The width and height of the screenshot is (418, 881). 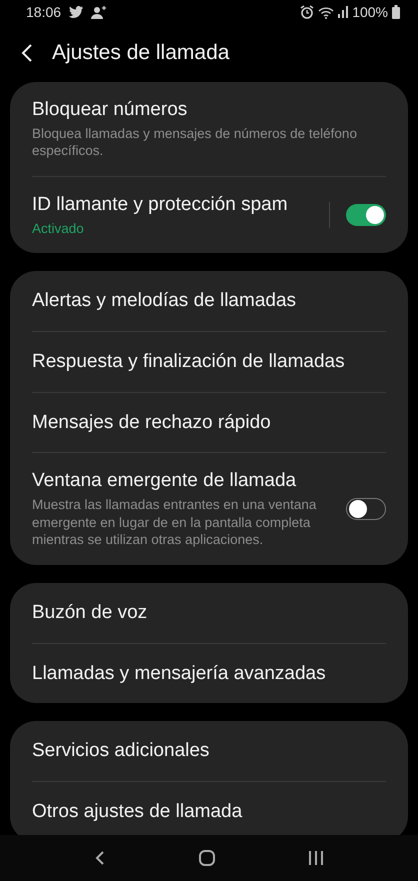 What do you see at coordinates (209, 110) in the screenshot?
I see `setting-title: Bloquear números` at bounding box center [209, 110].